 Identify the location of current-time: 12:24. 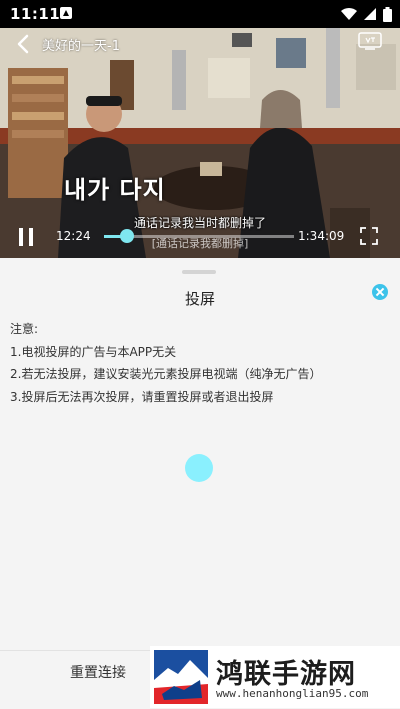
(73, 236).